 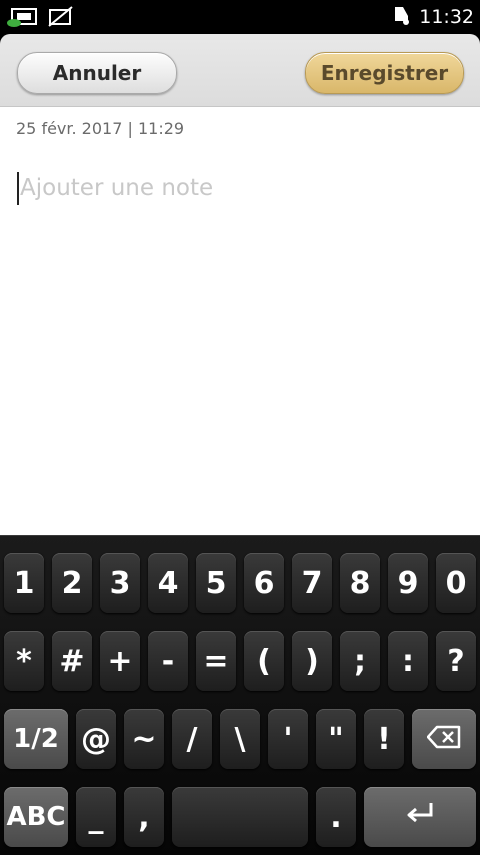 What do you see at coordinates (24, 661) in the screenshot?
I see `key-asterisk: *` at bounding box center [24, 661].